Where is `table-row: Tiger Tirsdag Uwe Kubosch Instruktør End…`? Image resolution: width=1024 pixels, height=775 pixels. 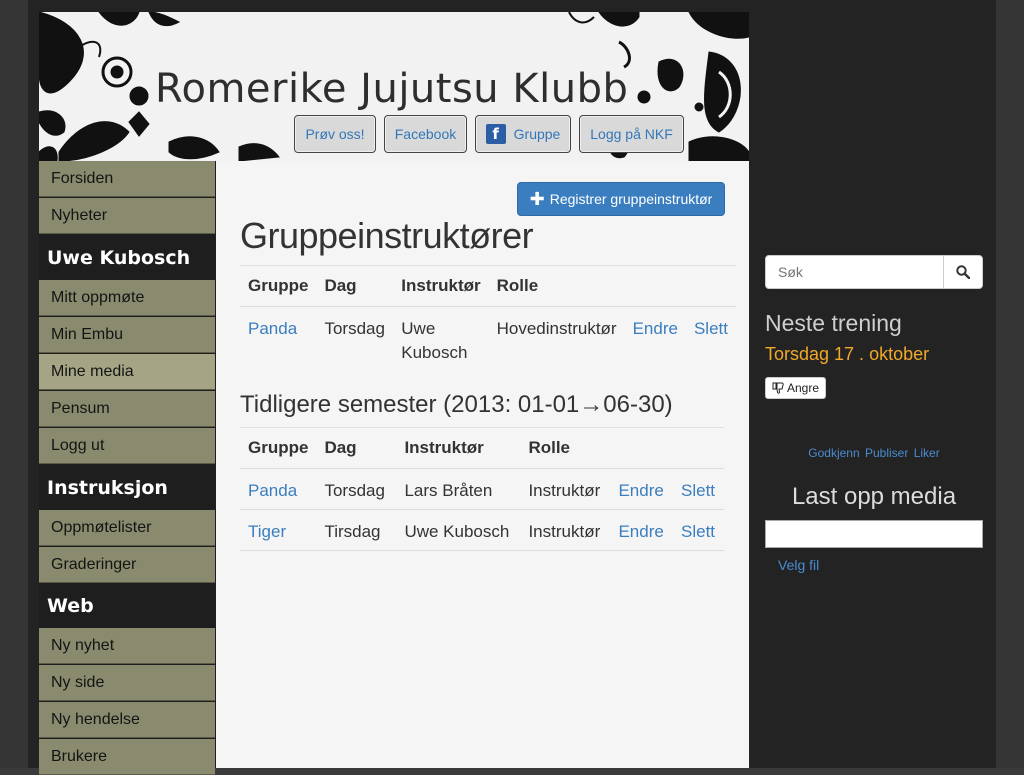
table-row: Tiger Tirsdag Uwe Kubosch Instruktør End… is located at coordinates (482, 530).